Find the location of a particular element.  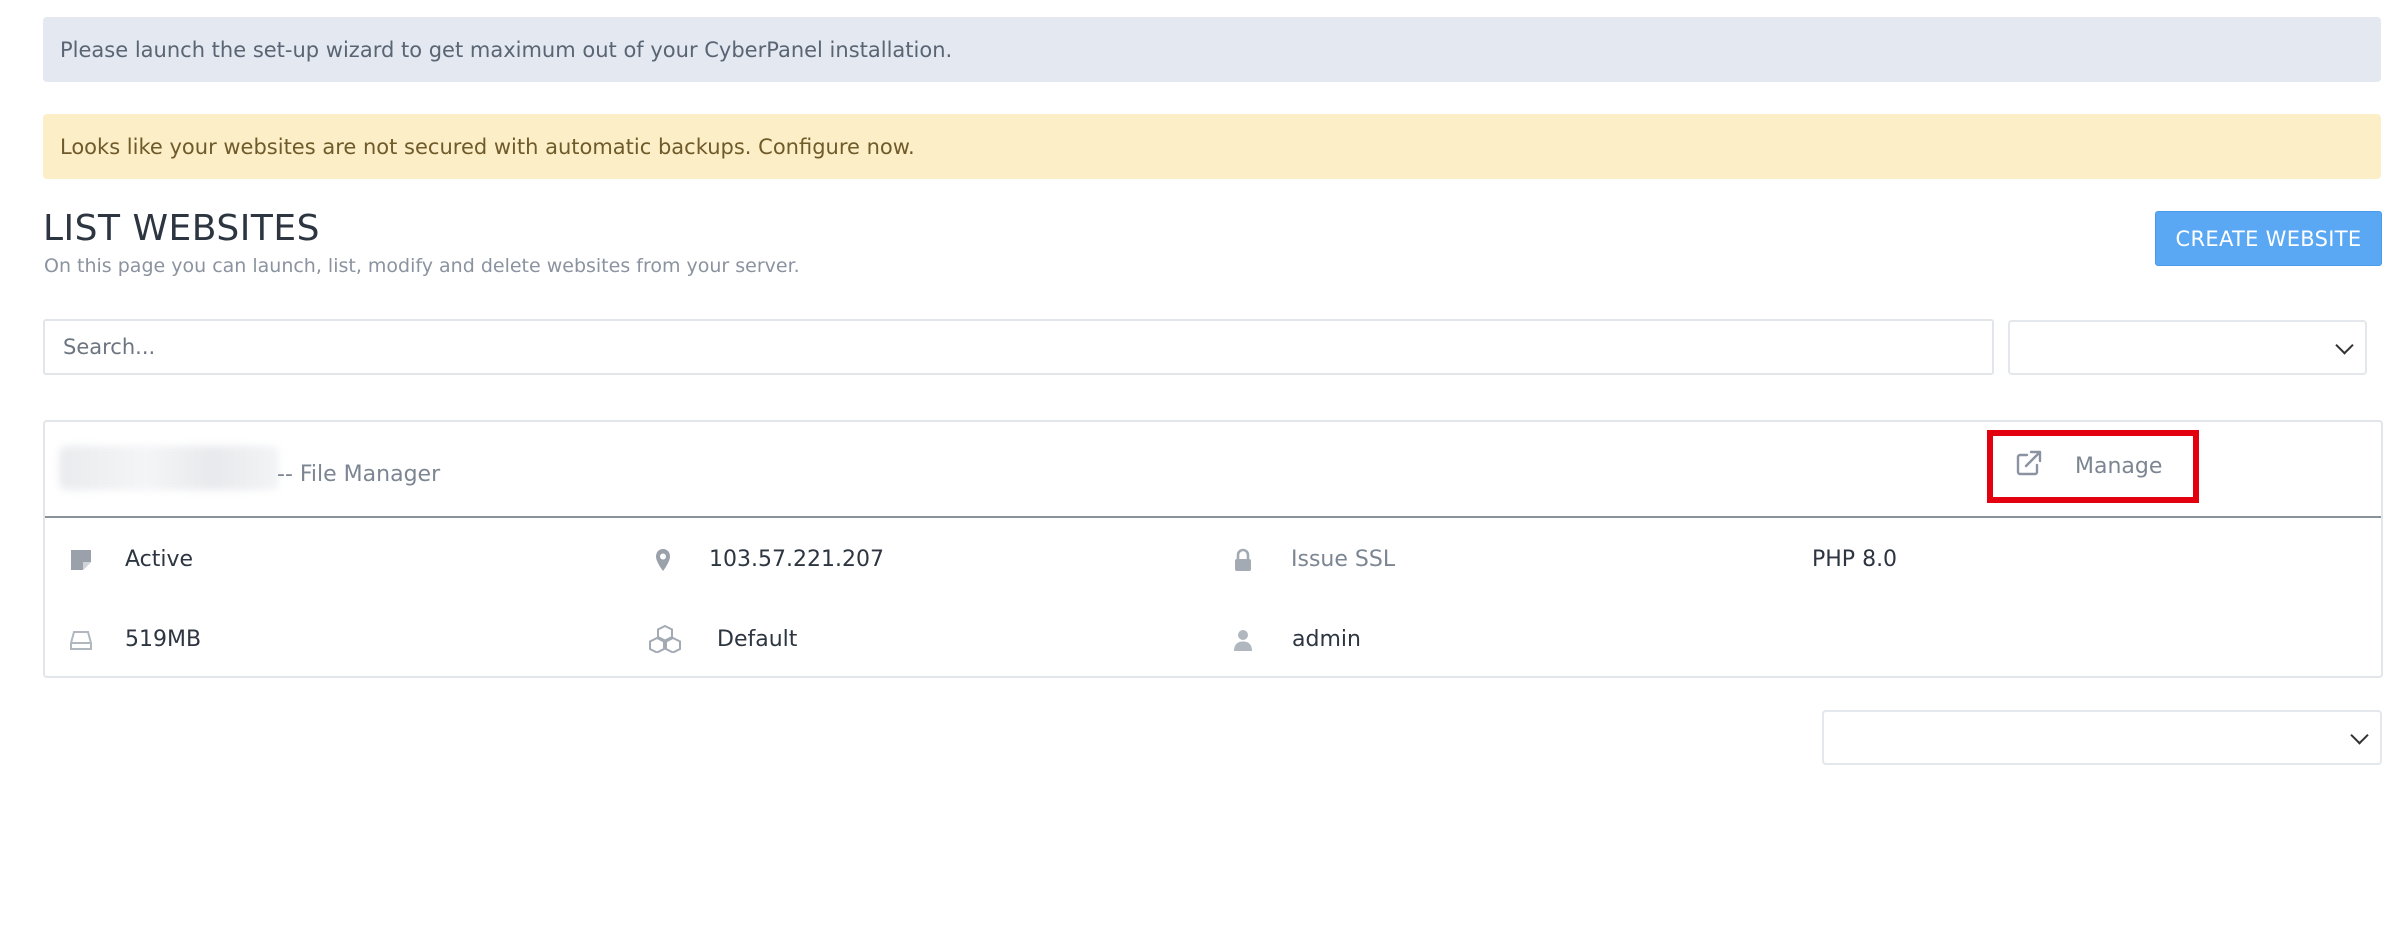

status-item: Active is located at coordinates (131, 559).